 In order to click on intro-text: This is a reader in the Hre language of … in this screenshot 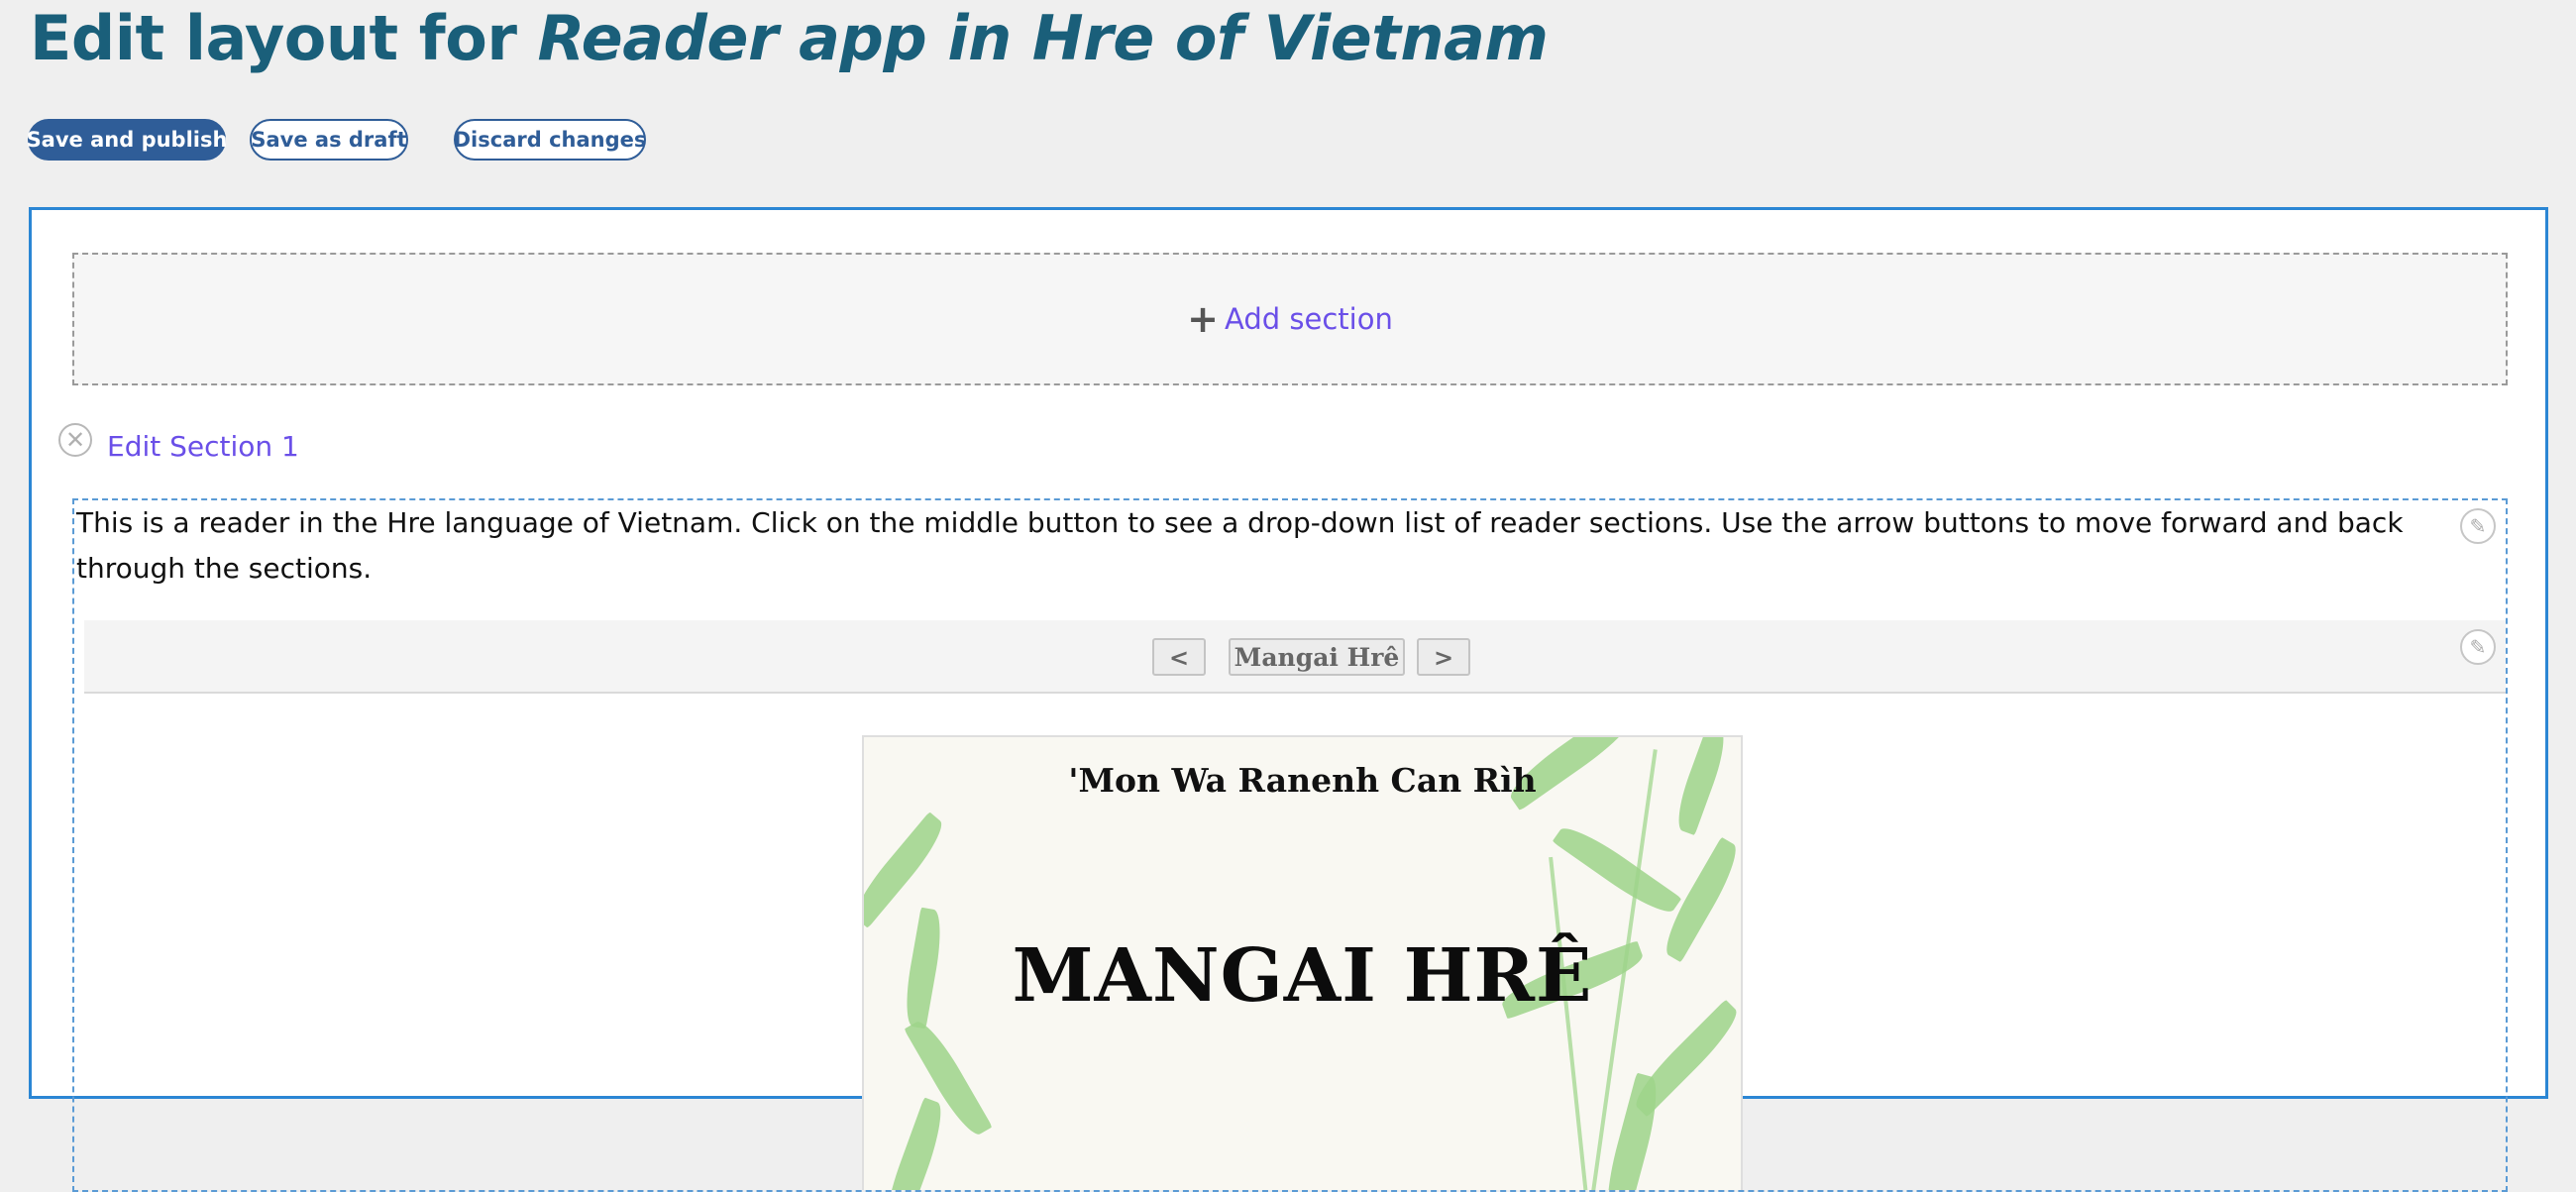, I will do `click(1240, 545)`.